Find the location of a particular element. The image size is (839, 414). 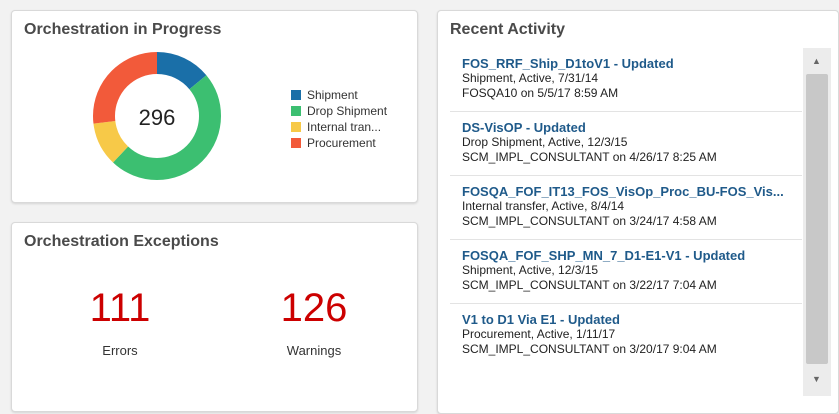

legend-item-drop-shipment: Drop Shipment is located at coordinates (339, 111).